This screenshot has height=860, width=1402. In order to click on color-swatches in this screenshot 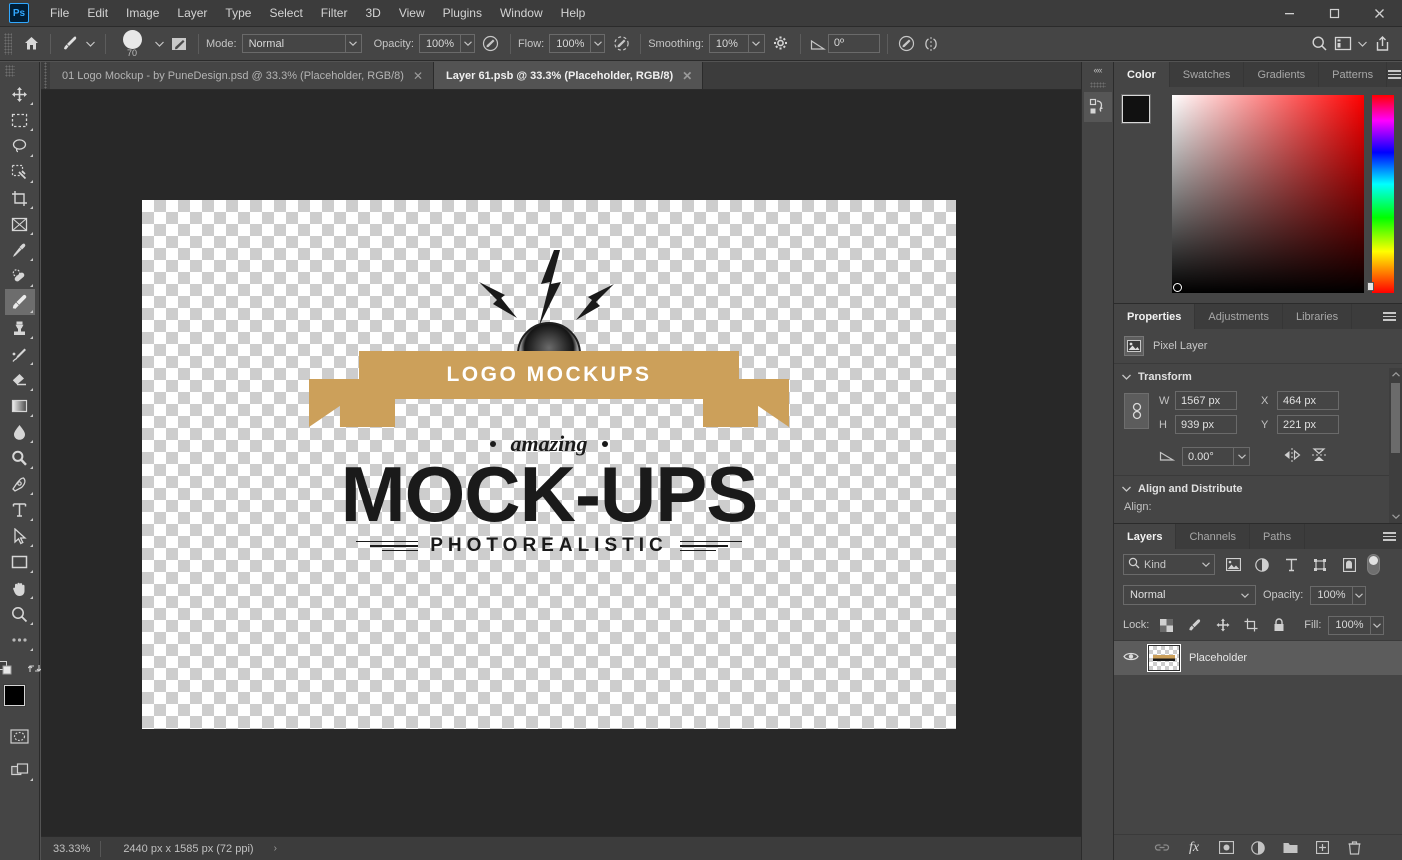, I will do `click(19, 701)`.